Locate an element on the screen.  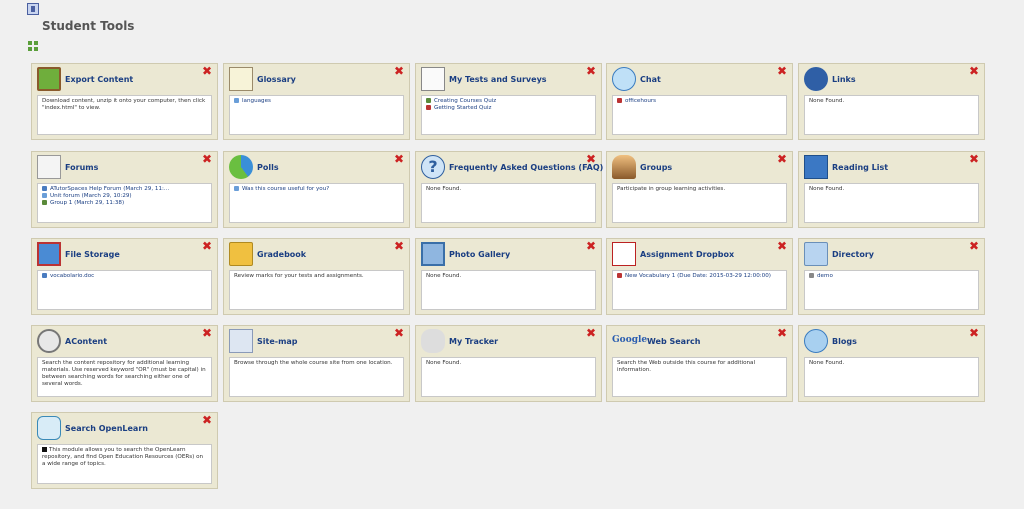
tool-title-link: My Tracker is located at coordinates (473, 341).